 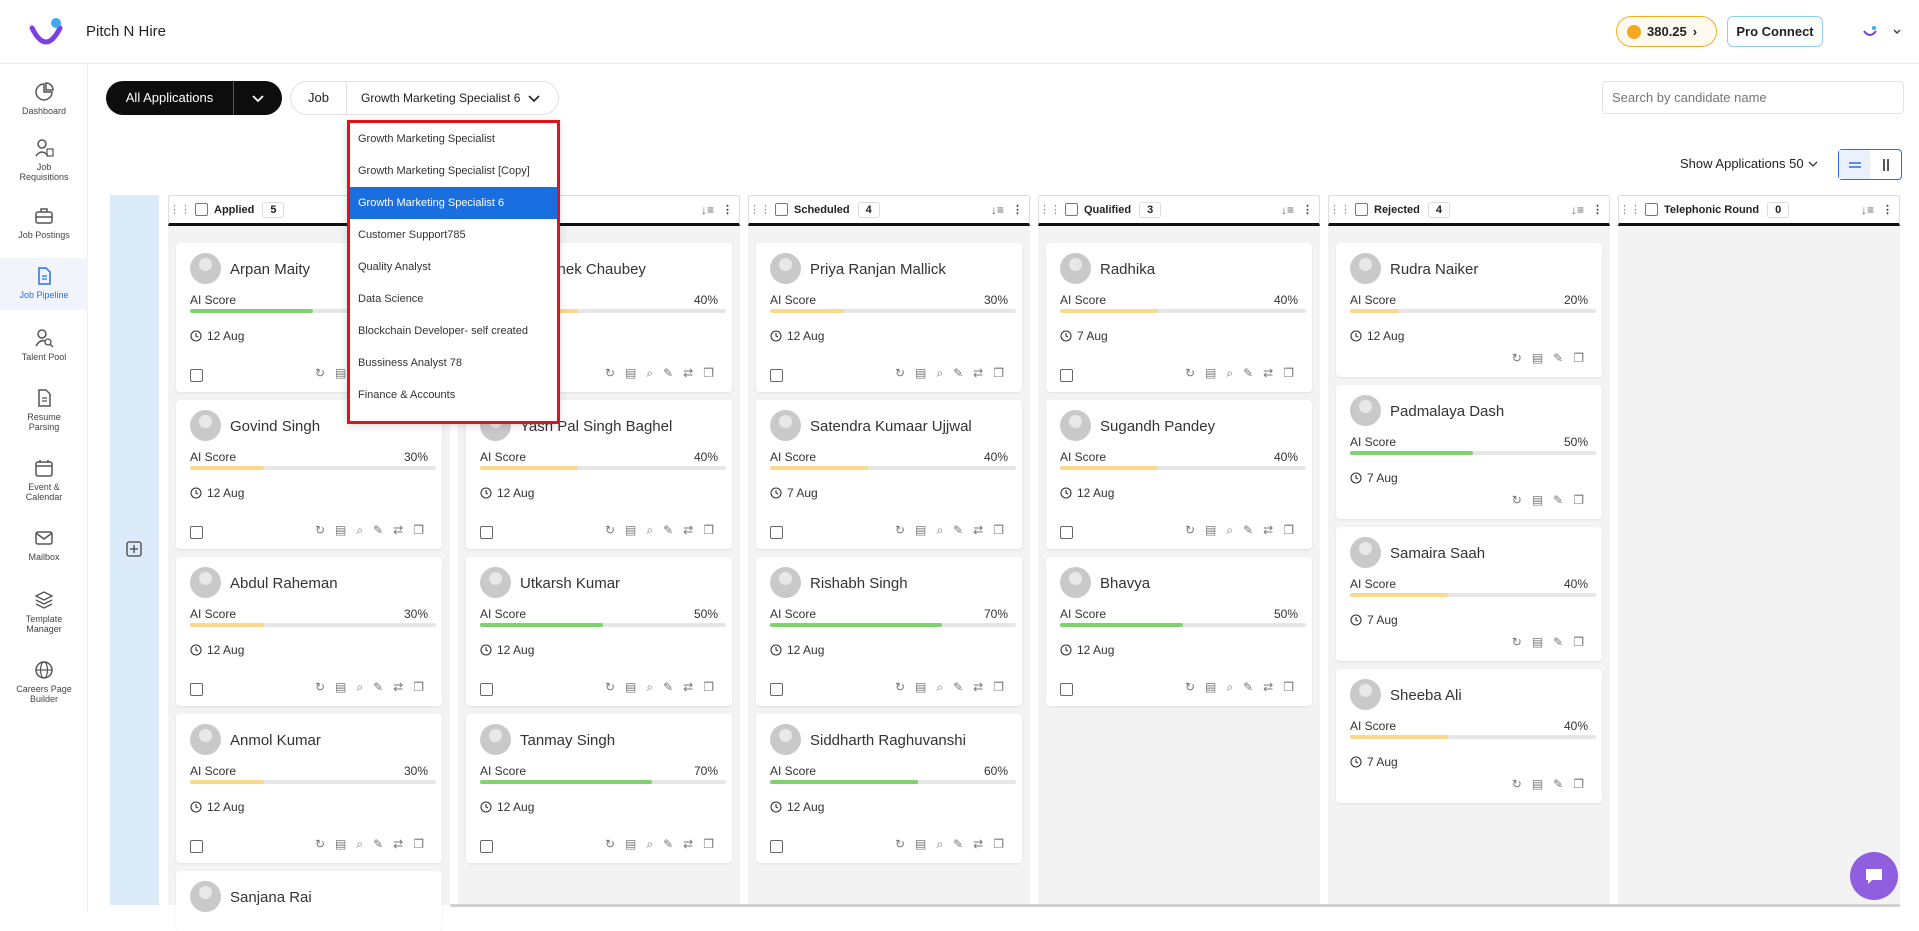 What do you see at coordinates (424, 98) in the screenshot?
I see `job-select: Job Growth Marketing Specialist 6` at bounding box center [424, 98].